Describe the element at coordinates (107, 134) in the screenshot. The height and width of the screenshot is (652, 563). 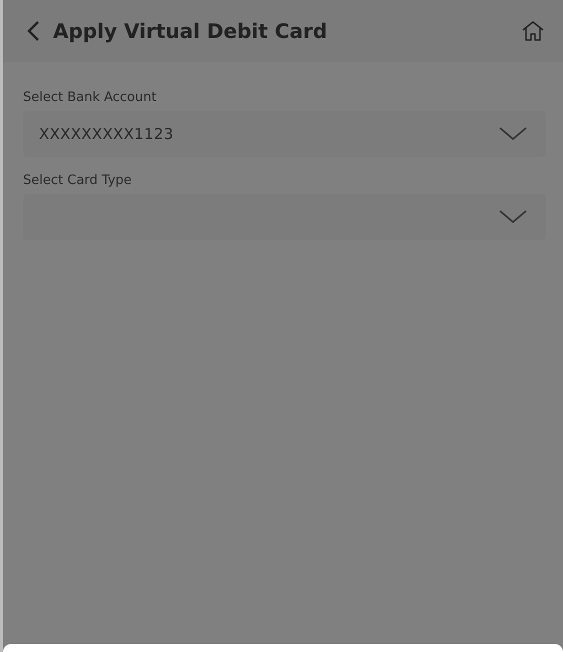
I see `dropdown-value: XXXXXXXXX1123` at that location.